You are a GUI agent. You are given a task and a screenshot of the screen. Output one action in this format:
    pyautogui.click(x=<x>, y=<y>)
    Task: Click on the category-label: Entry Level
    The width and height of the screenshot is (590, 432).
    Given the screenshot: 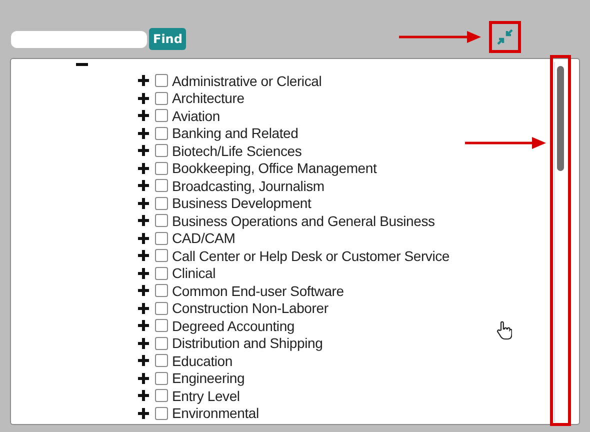 What is the action you would take?
    pyautogui.click(x=206, y=396)
    